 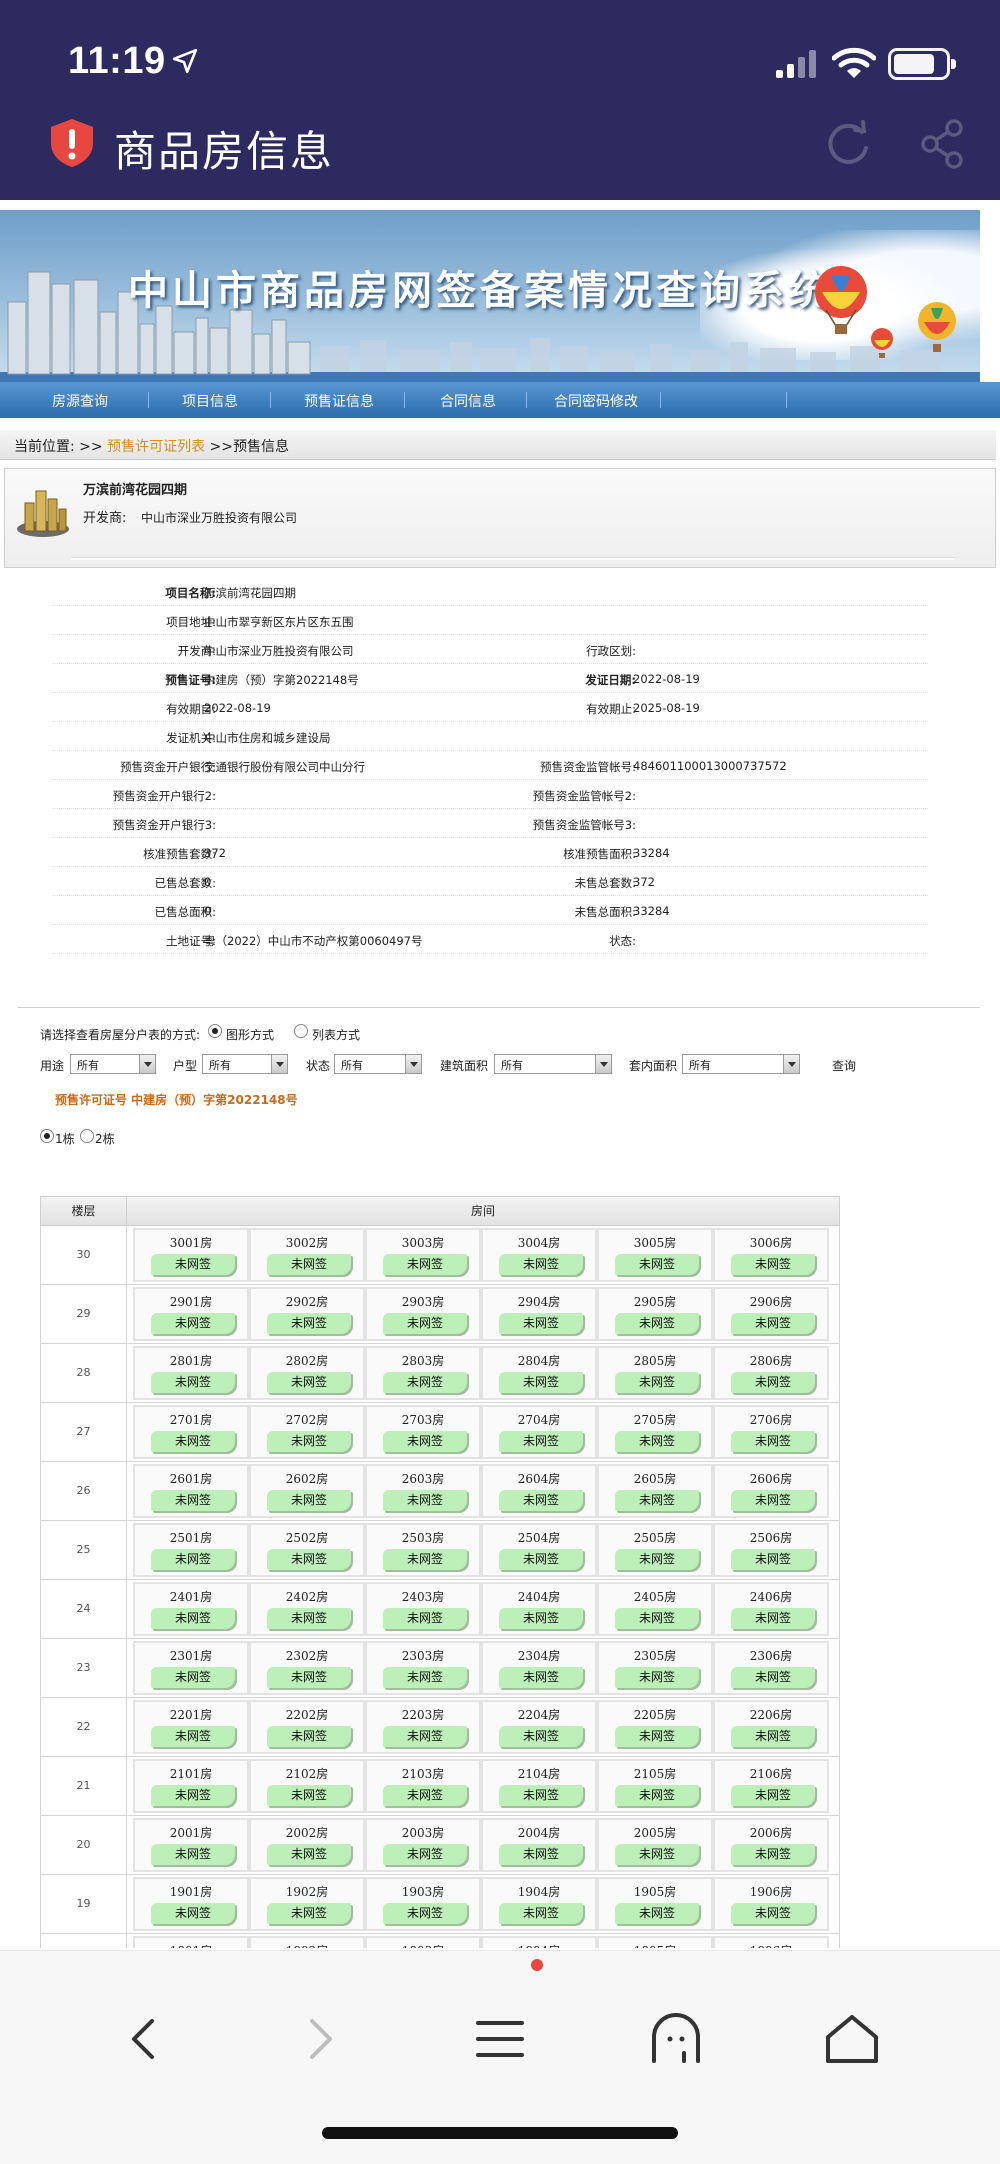 What do you see at coordinates (771, 1478) in the screenshot?
I see `room-number: 2606房` at bounding box center [771, 1478].